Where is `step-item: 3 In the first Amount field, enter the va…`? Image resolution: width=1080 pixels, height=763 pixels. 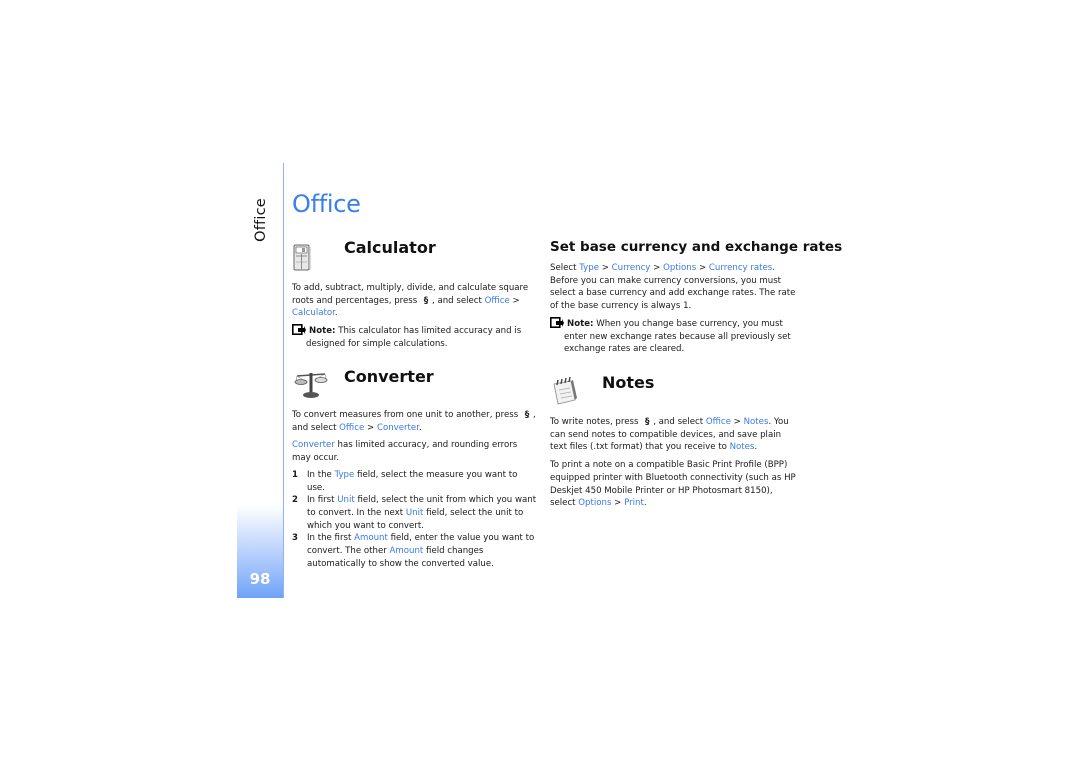
step-item: 3 In the first Amount field, enter the va… is located at coordinates (413, 551).